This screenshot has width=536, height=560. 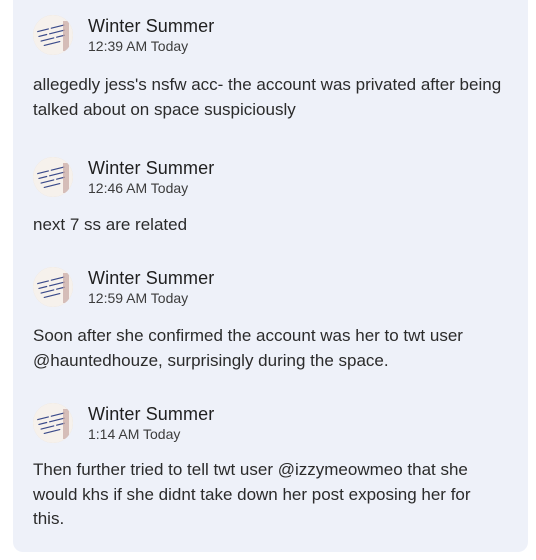 I want to click on message-text: next 7 ss are related, so click(x=110, y=224).